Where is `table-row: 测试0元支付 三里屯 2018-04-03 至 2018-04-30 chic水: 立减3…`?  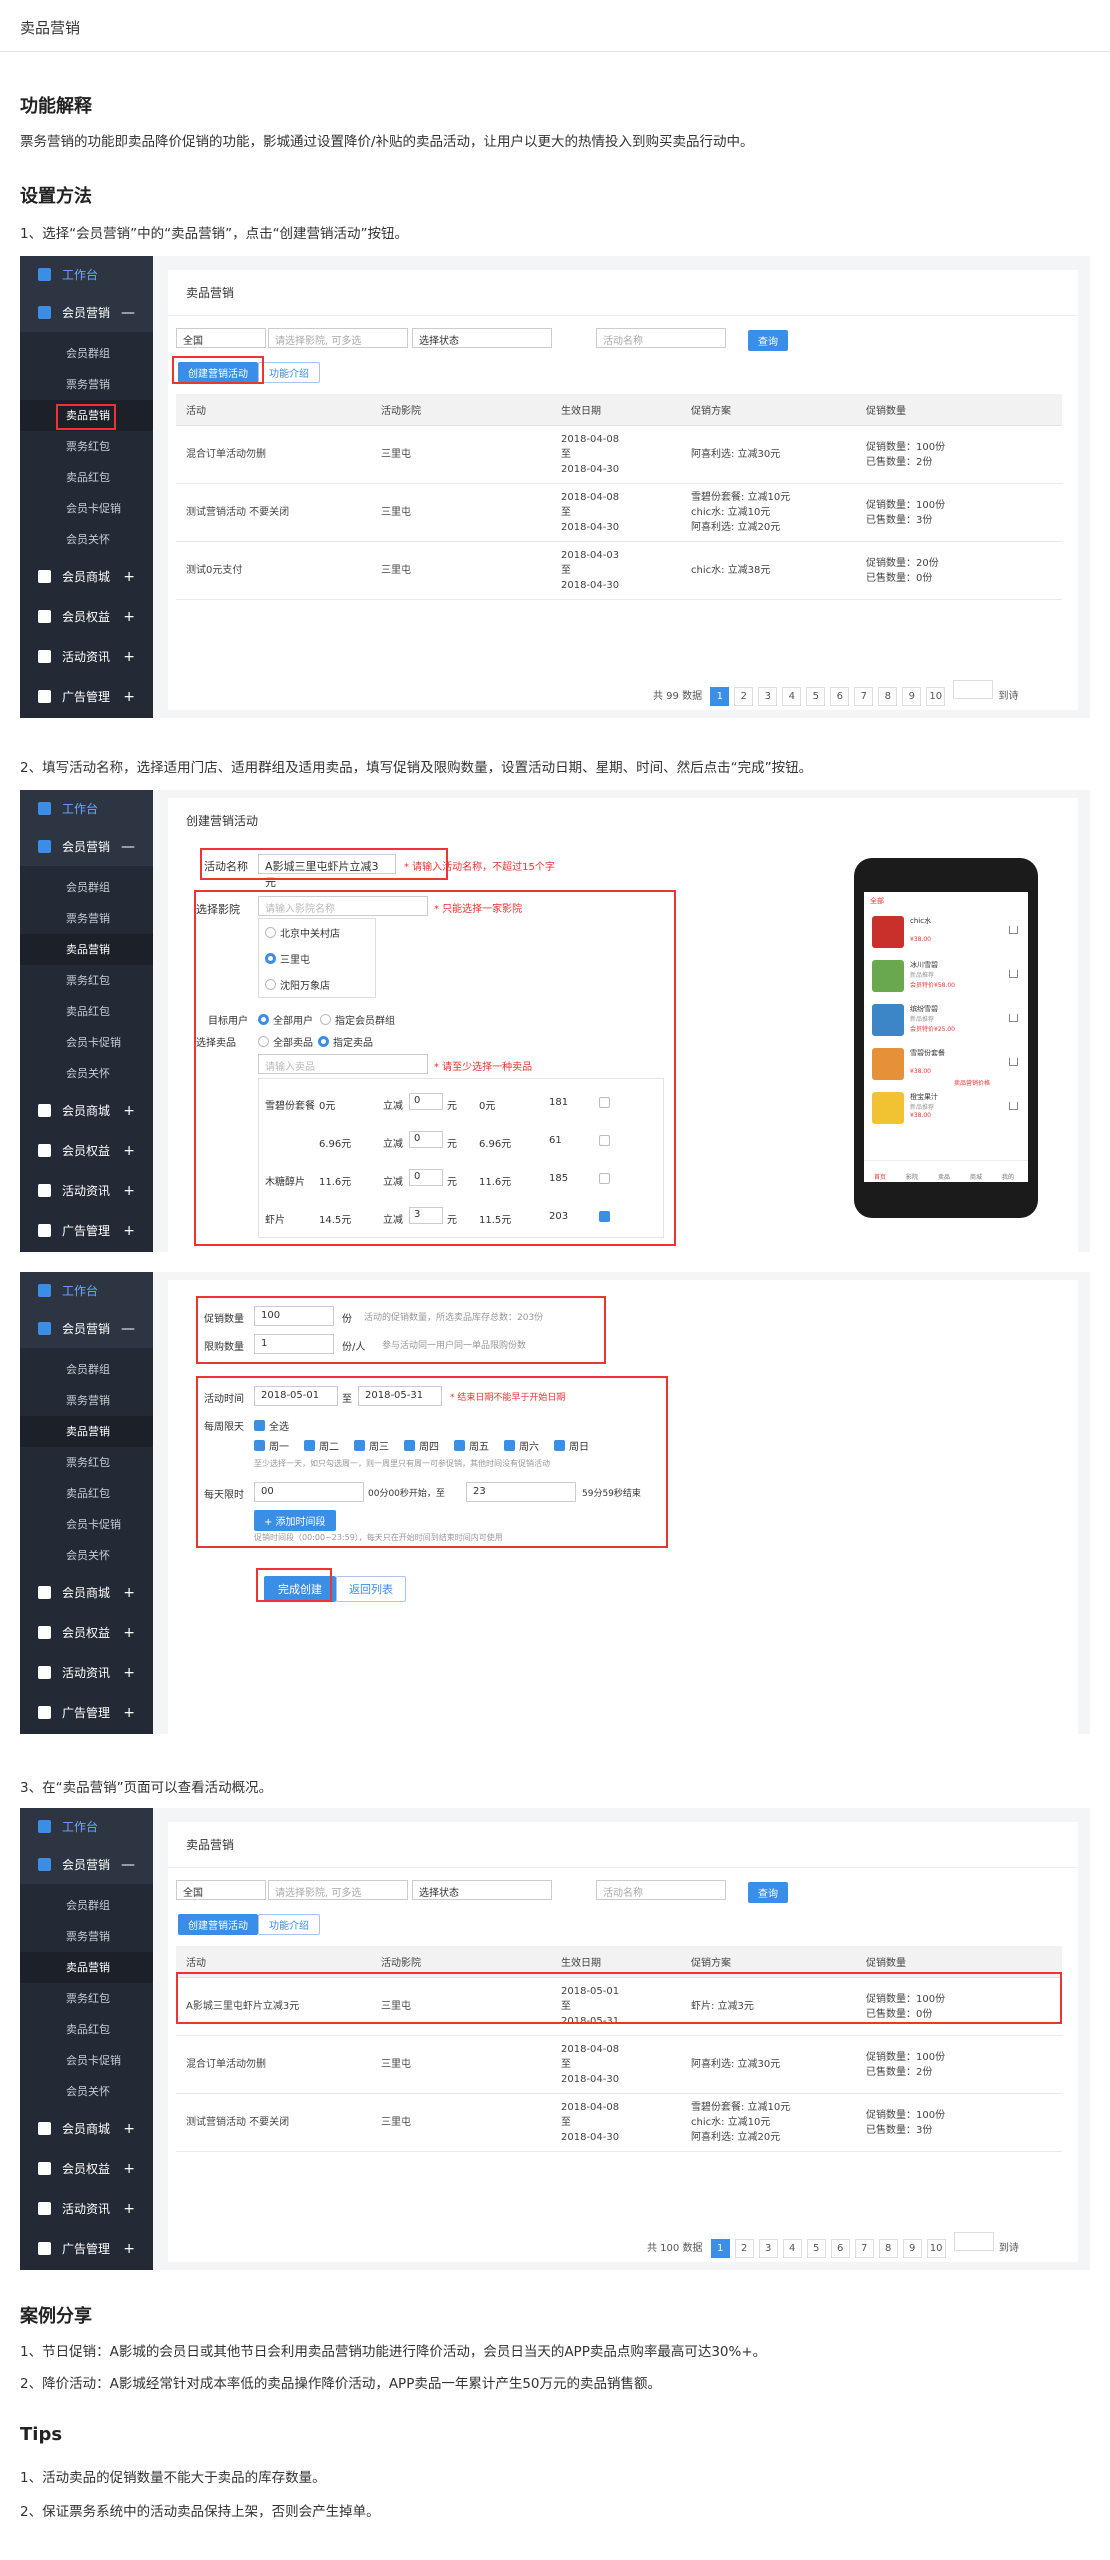
table-row: 测试0元支付 三里屯 2018-04-03 至 2018-04-30 chic水: 立减3… is located at coordinates (619, 570).